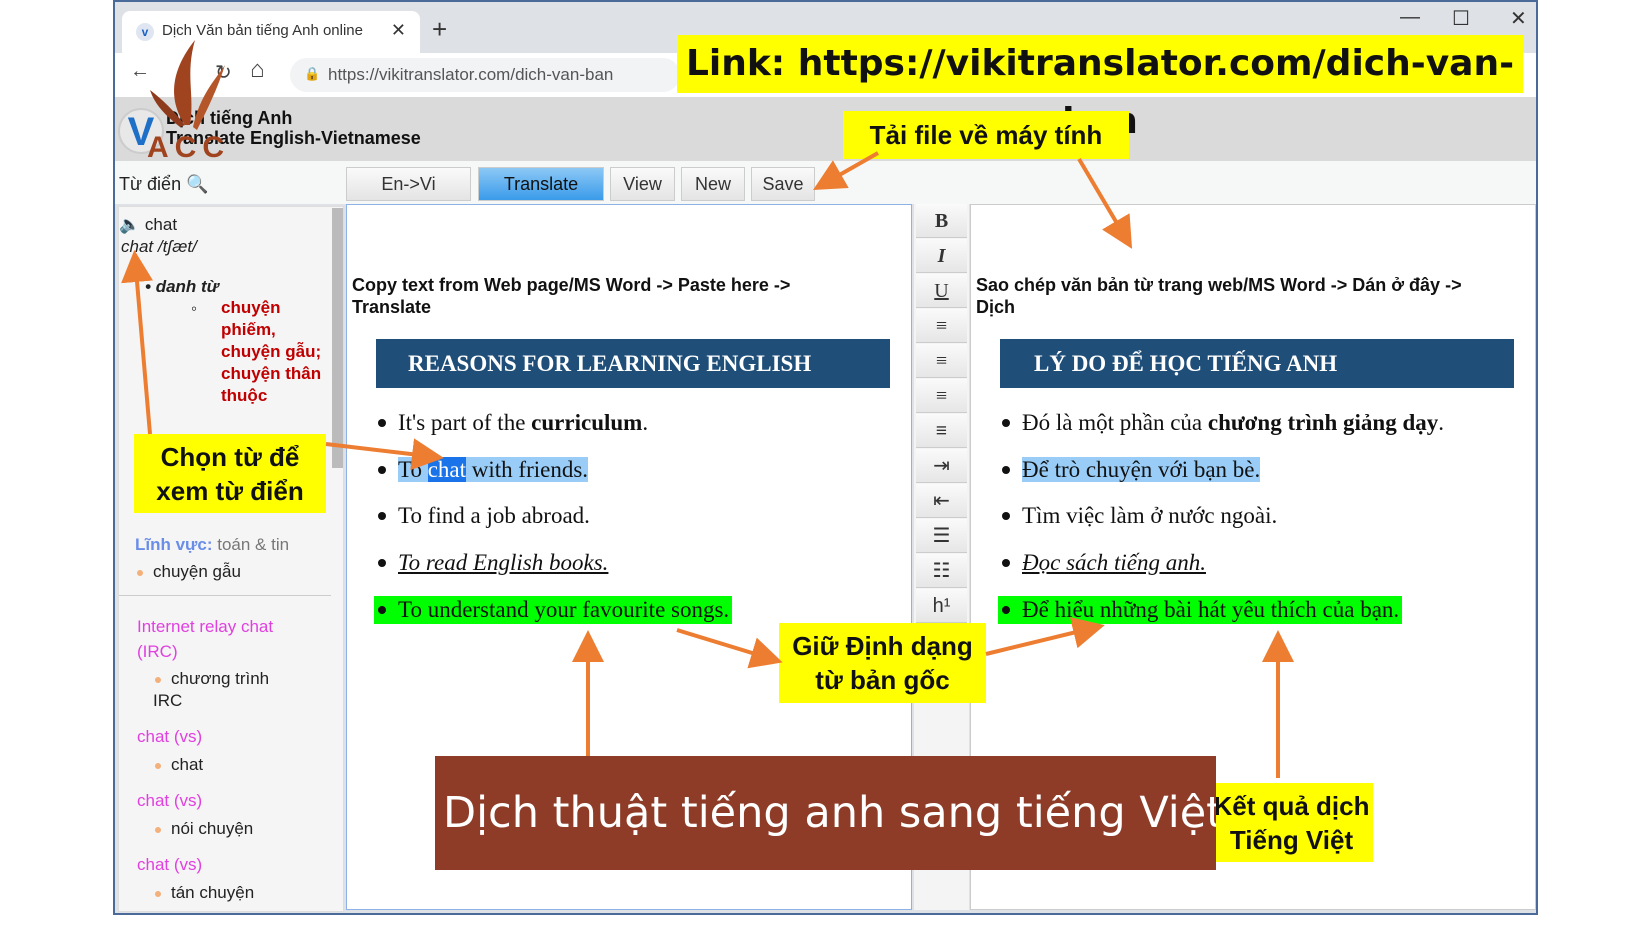  Describe the element at coordinates (1105, 203) in the screenshot. I see `arrow-to-target` at that location.